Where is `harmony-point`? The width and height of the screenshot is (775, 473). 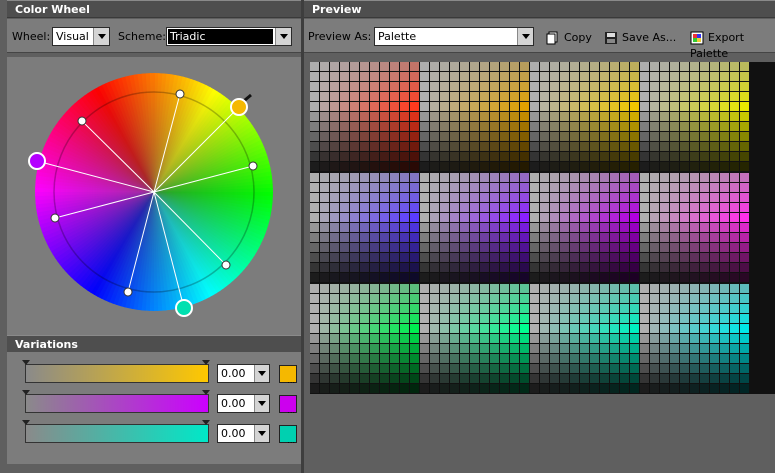 harmony-point is located at coordinates (226, 265).